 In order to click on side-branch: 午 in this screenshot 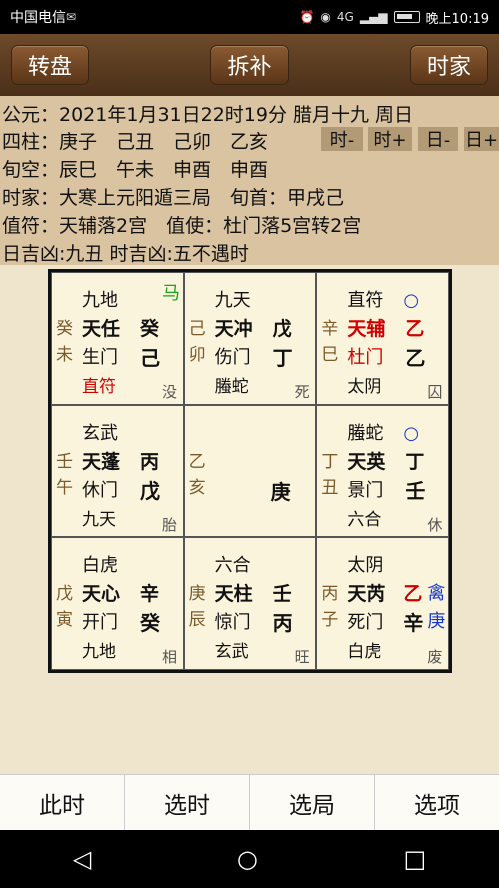, I will do `click(64, 487)`.